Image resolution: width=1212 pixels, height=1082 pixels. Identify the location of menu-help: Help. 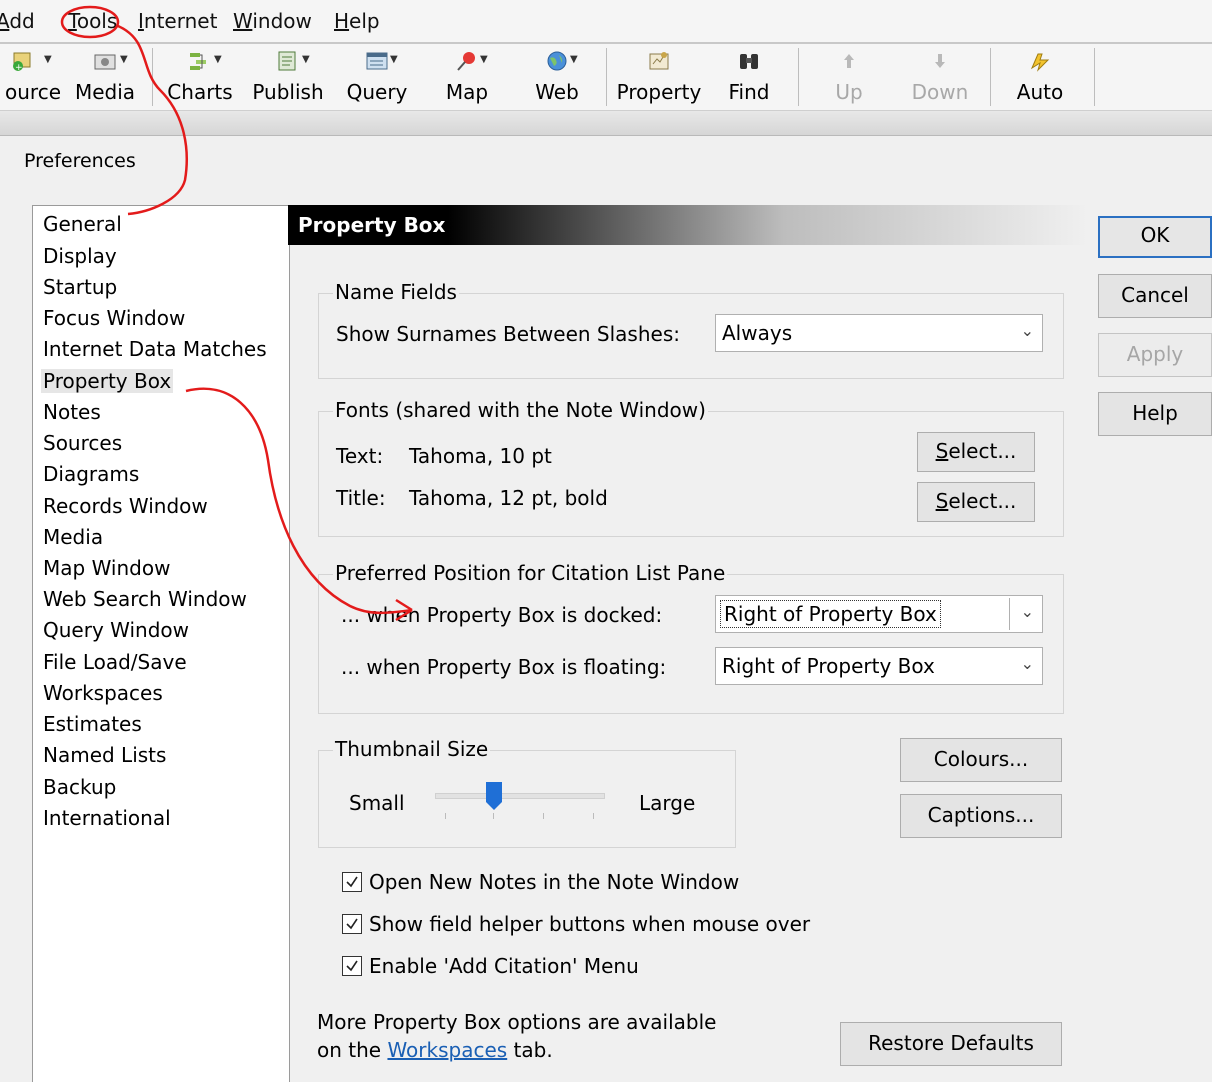
(357, 21).